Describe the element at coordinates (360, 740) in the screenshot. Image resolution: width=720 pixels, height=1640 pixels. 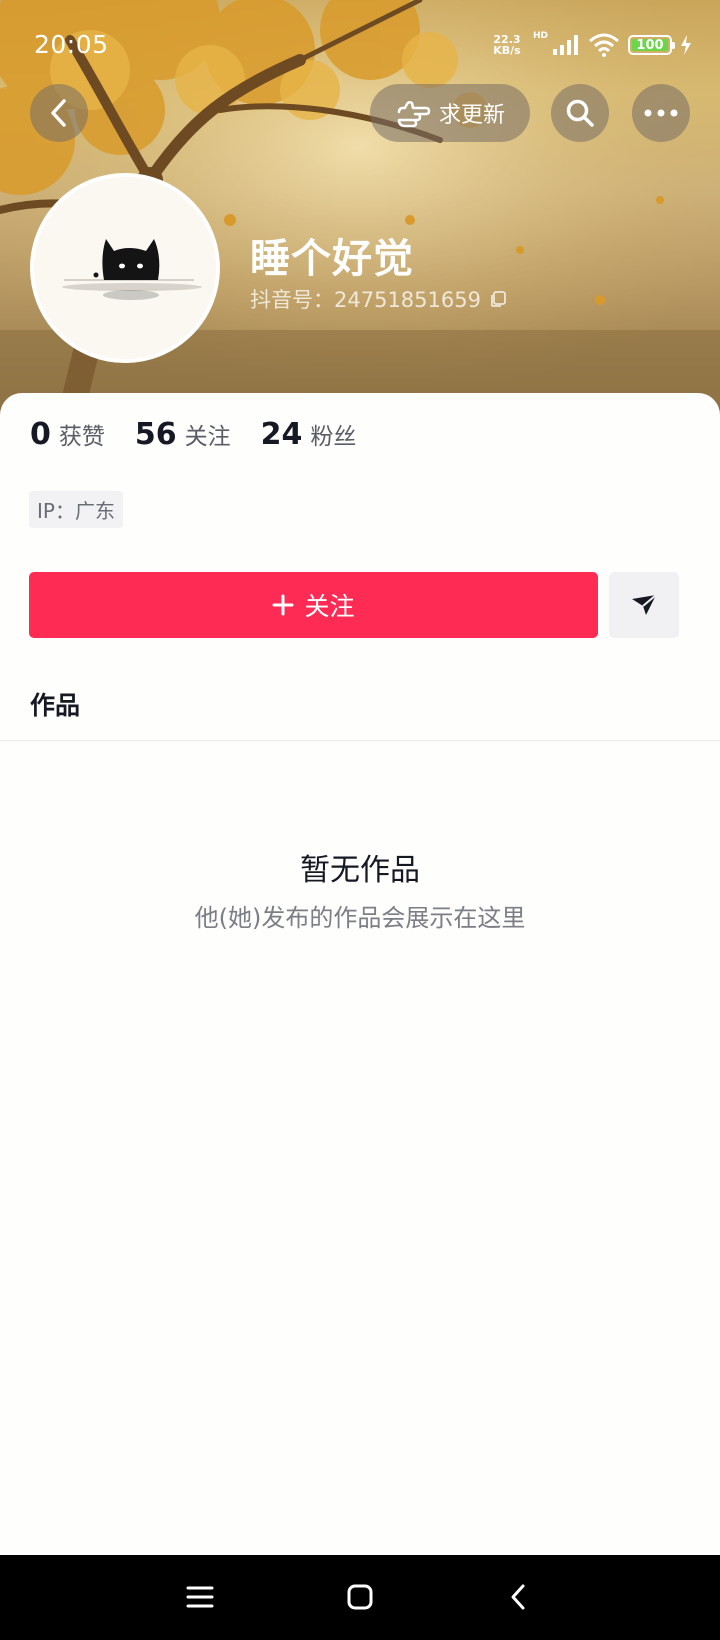
I see `divider` at that location.